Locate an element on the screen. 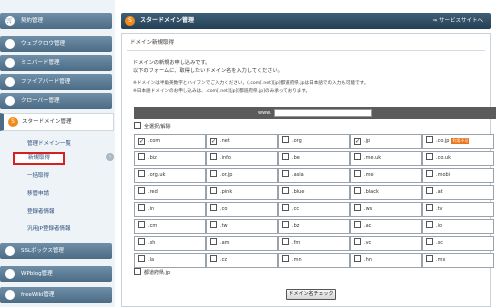  tld-option: .info is located at coordinates (242, 158).